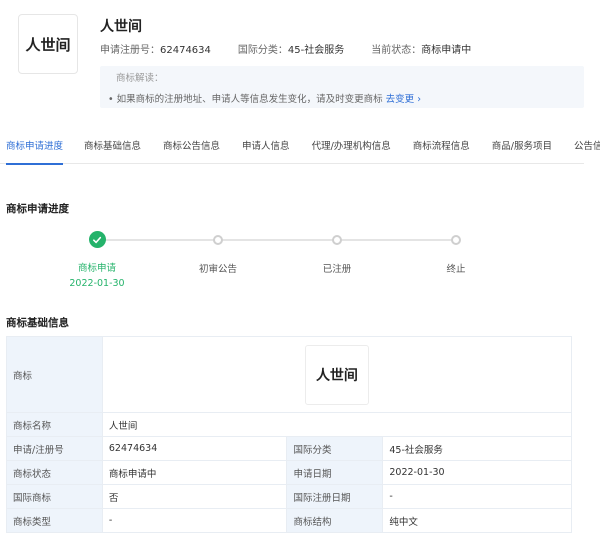  Describe the element at coordinates (54, 424) in the screenshot. I see `name-label: 商标名称` at that location.